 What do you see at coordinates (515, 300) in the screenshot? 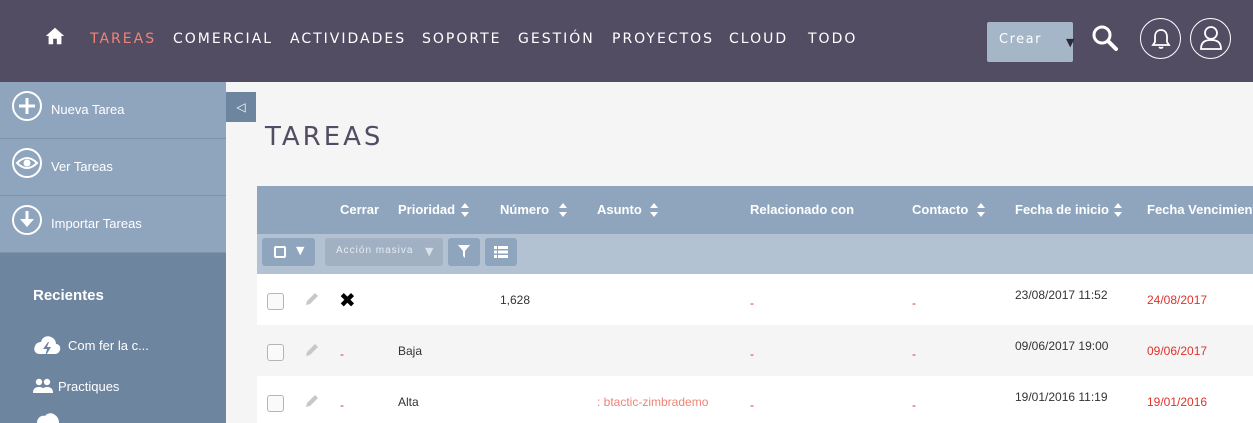
I see `cell-numero: 1,628` at bounding box center [515, 300].